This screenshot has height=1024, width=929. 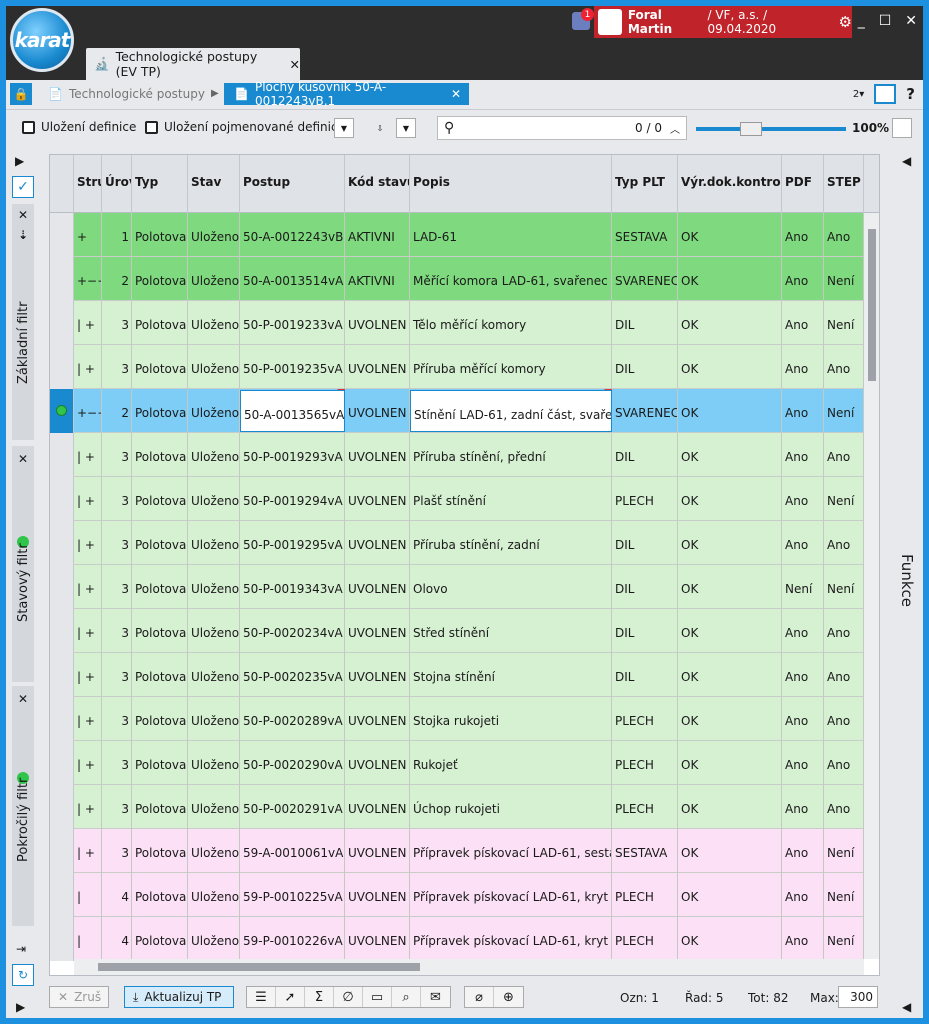 What do you see at coordinates (292, 367) in the screenshot?
I see `cell-postup: 50-P-0019235vA` at bounding box center [292, 367].